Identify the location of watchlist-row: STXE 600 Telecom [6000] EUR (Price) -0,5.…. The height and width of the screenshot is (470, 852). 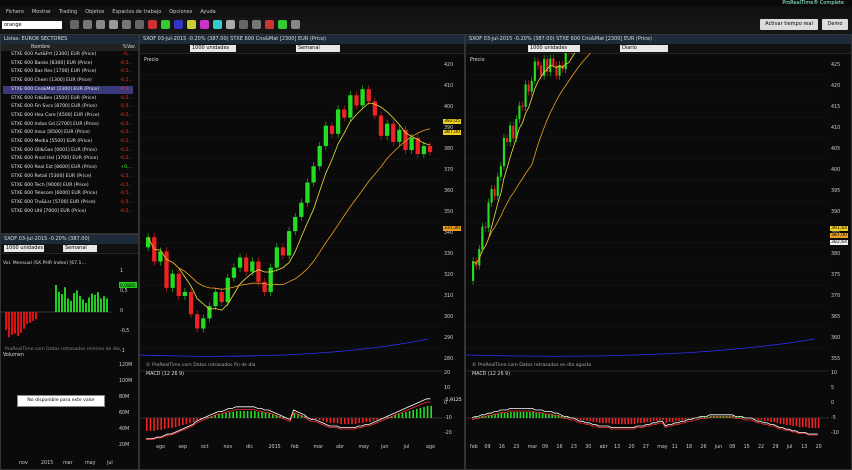
(68, 194).